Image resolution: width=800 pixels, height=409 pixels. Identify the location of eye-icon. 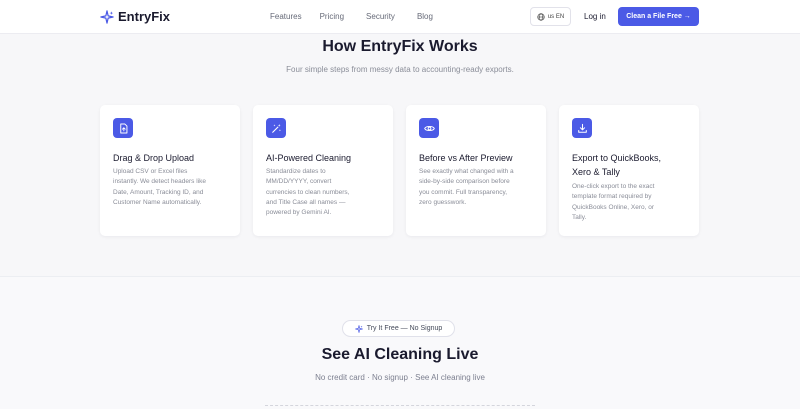
(429, 128).